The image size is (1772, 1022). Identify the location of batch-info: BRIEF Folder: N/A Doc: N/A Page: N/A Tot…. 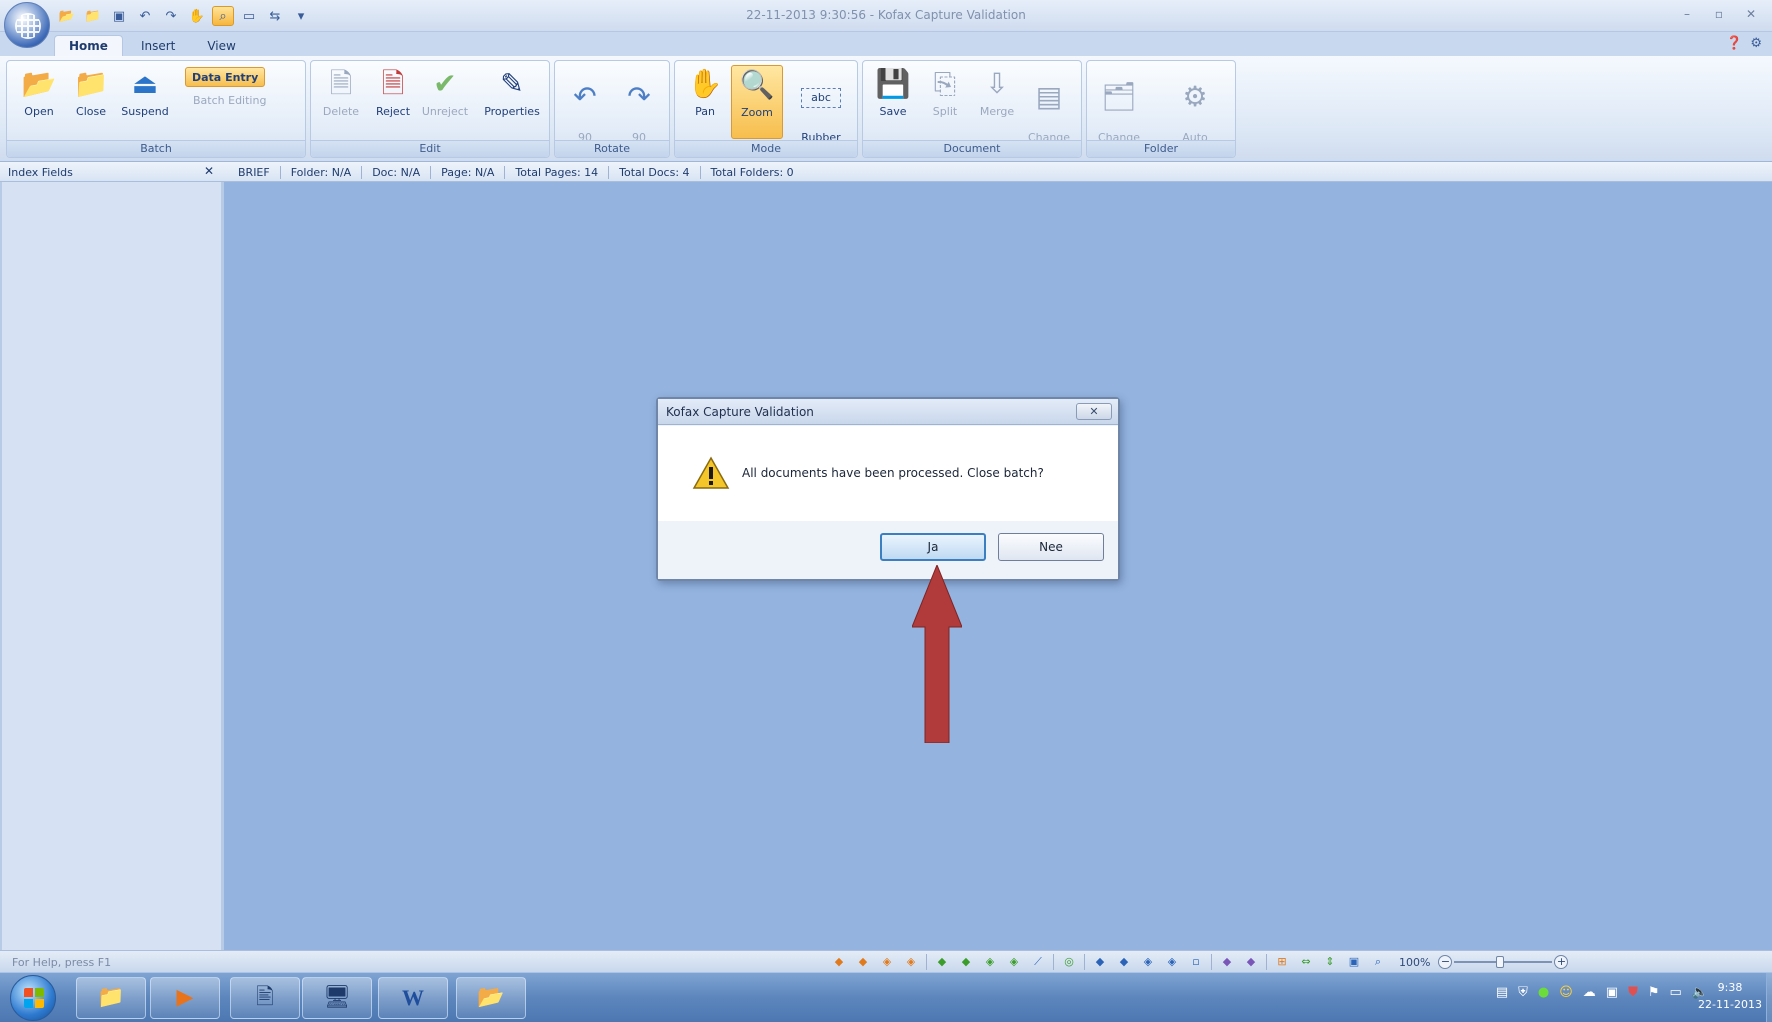
(516, 172).